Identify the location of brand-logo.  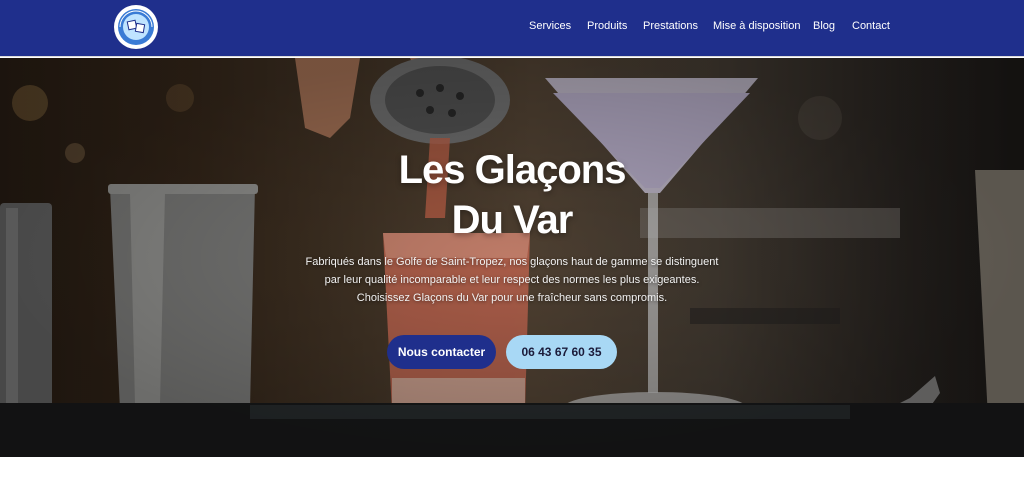
(136, 27).